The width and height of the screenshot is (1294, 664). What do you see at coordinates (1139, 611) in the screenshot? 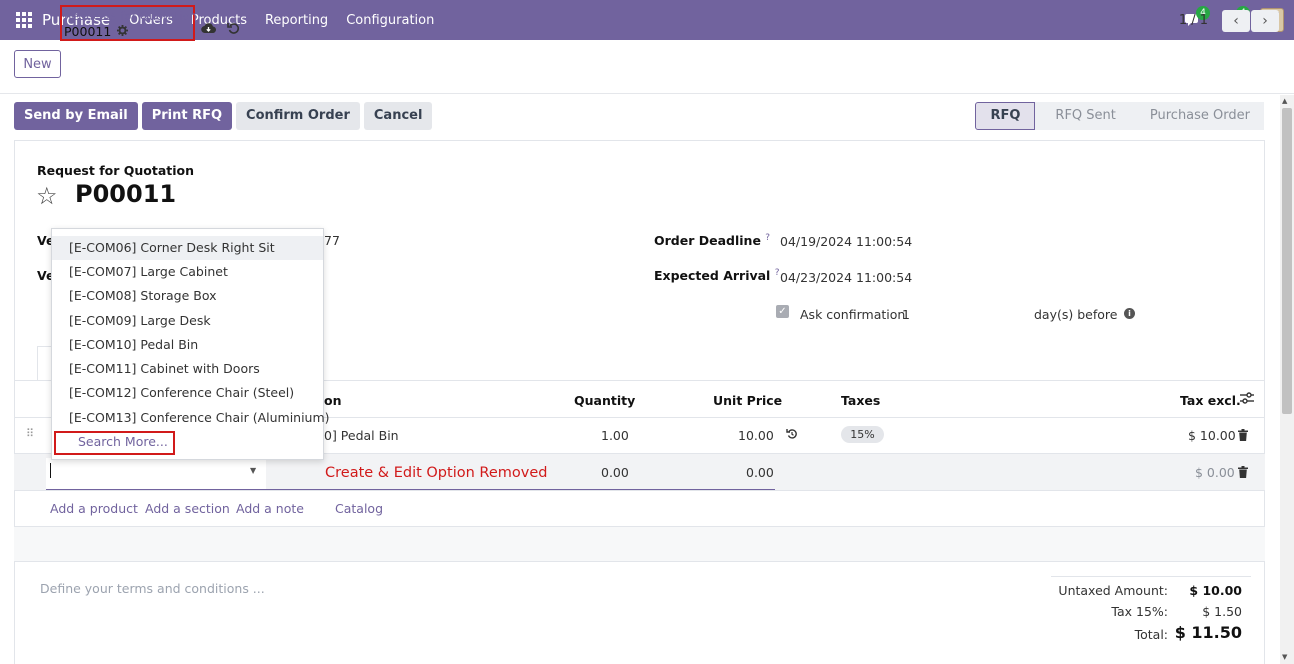
I see `tax-label: Tax 15%:` at bounding box center [1139, 611].